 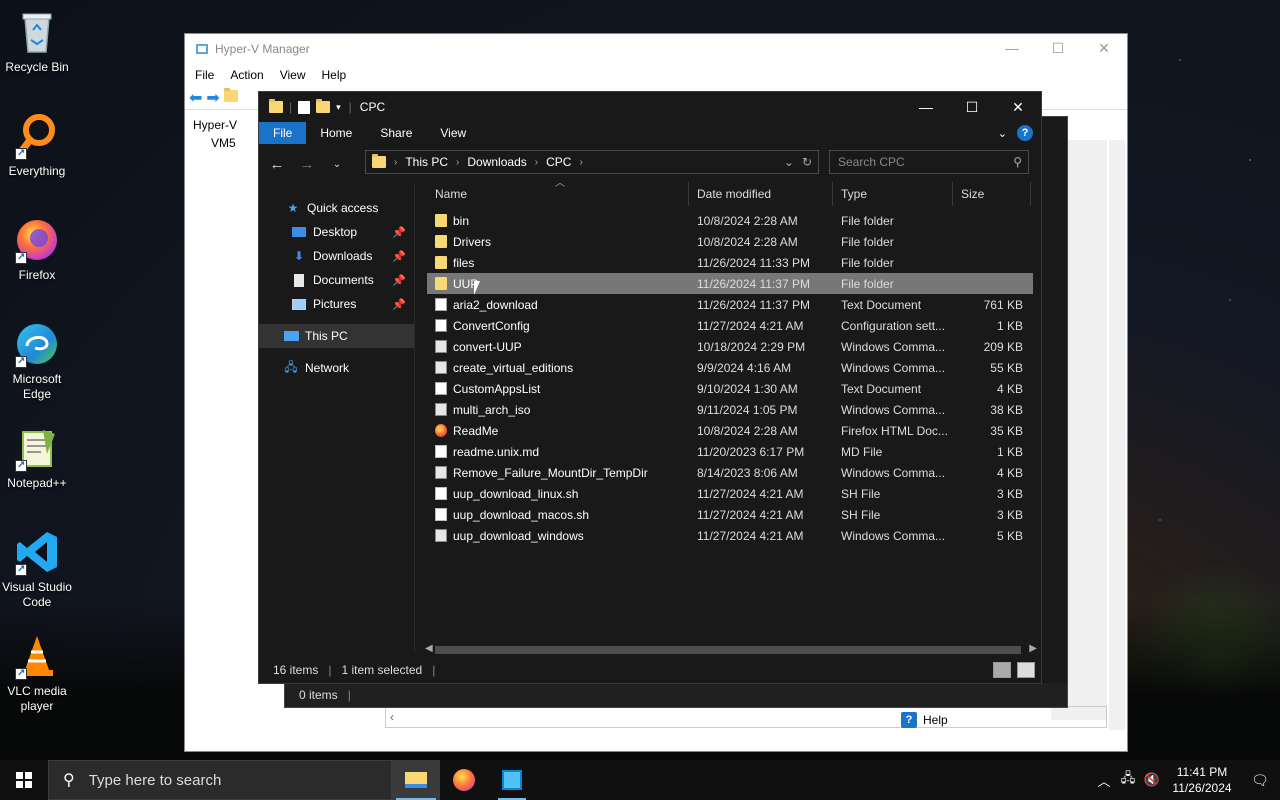 What do you see at coordinates (338, 107) in the screenshot?
I see `chevron-down-icon: ▾` at bounding box center [338, 107].